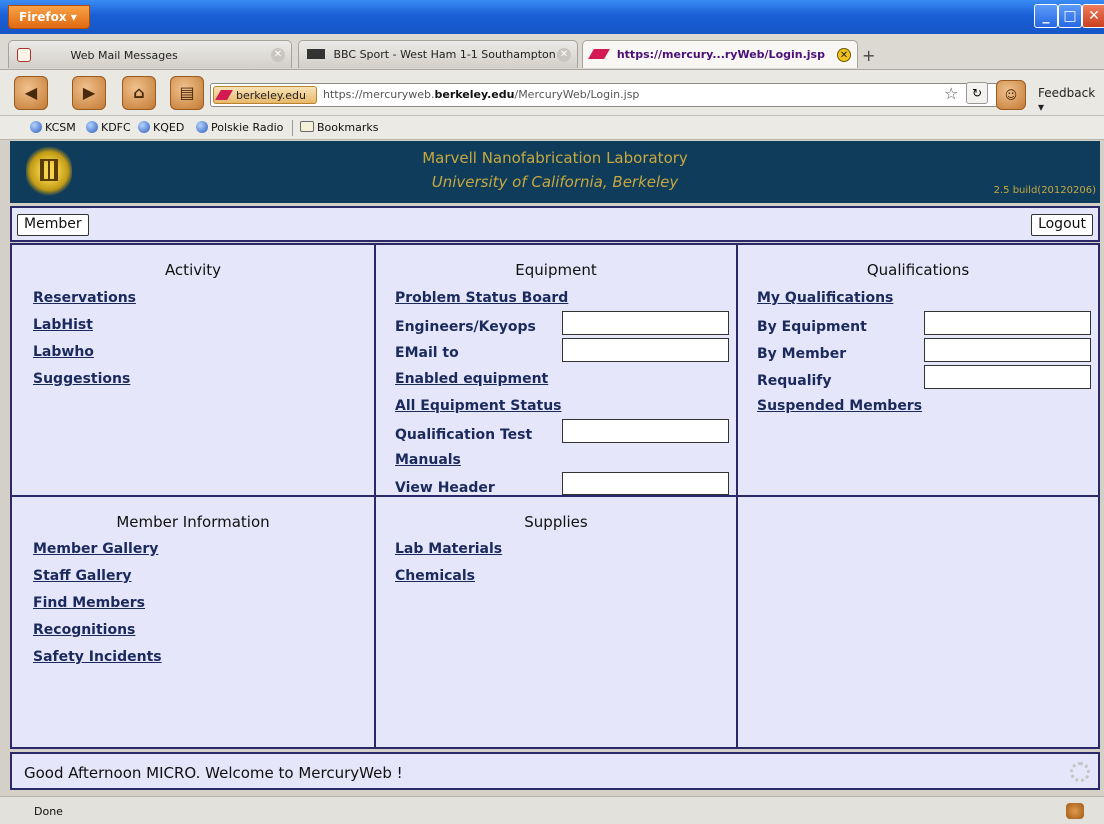 This screenshot has height=824, width=1104. I want to click on feedback-icon: ☺, so click(1011, 95).